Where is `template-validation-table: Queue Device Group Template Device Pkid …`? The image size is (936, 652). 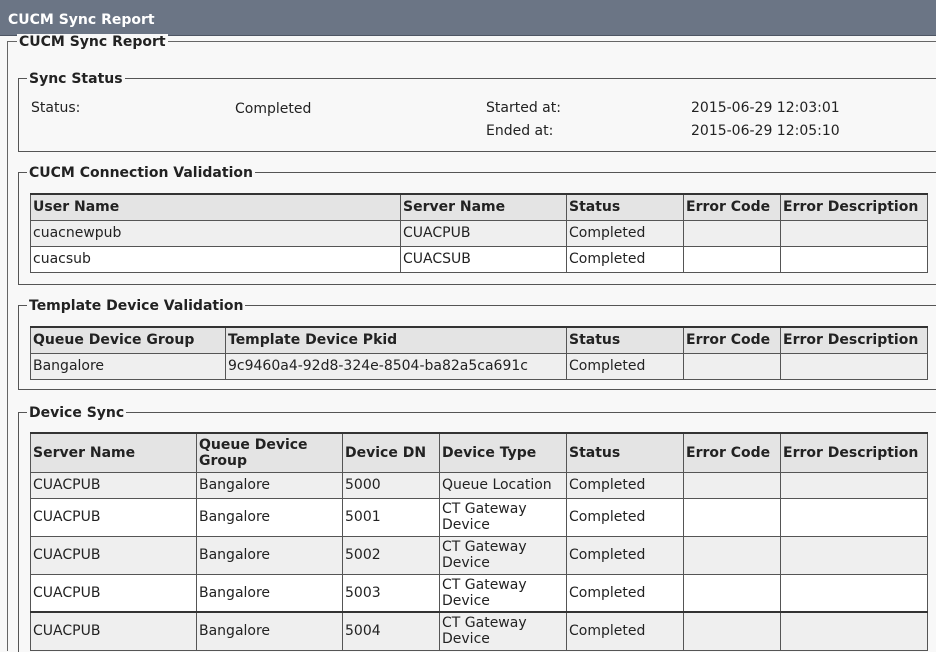 template-validation-table: Queue Device Group Template Device Pkid … is located at coordinates (479, 353).